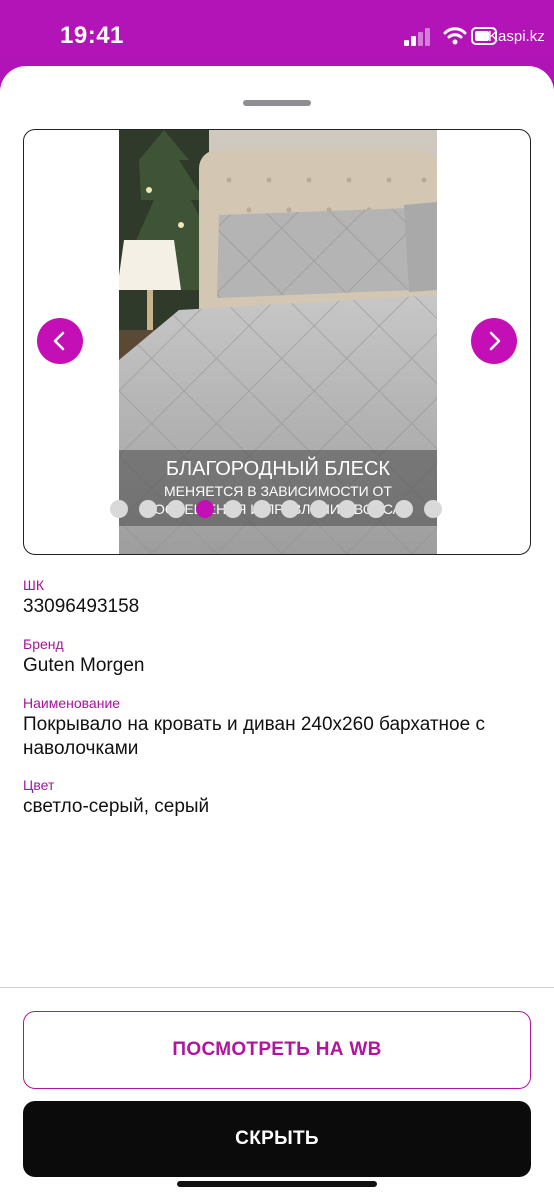 The width and height of the screenshot is (554, 1200). Describe the element at coordinates (280, 509) in the screenshot. I see `carousel-pagination` at that location.